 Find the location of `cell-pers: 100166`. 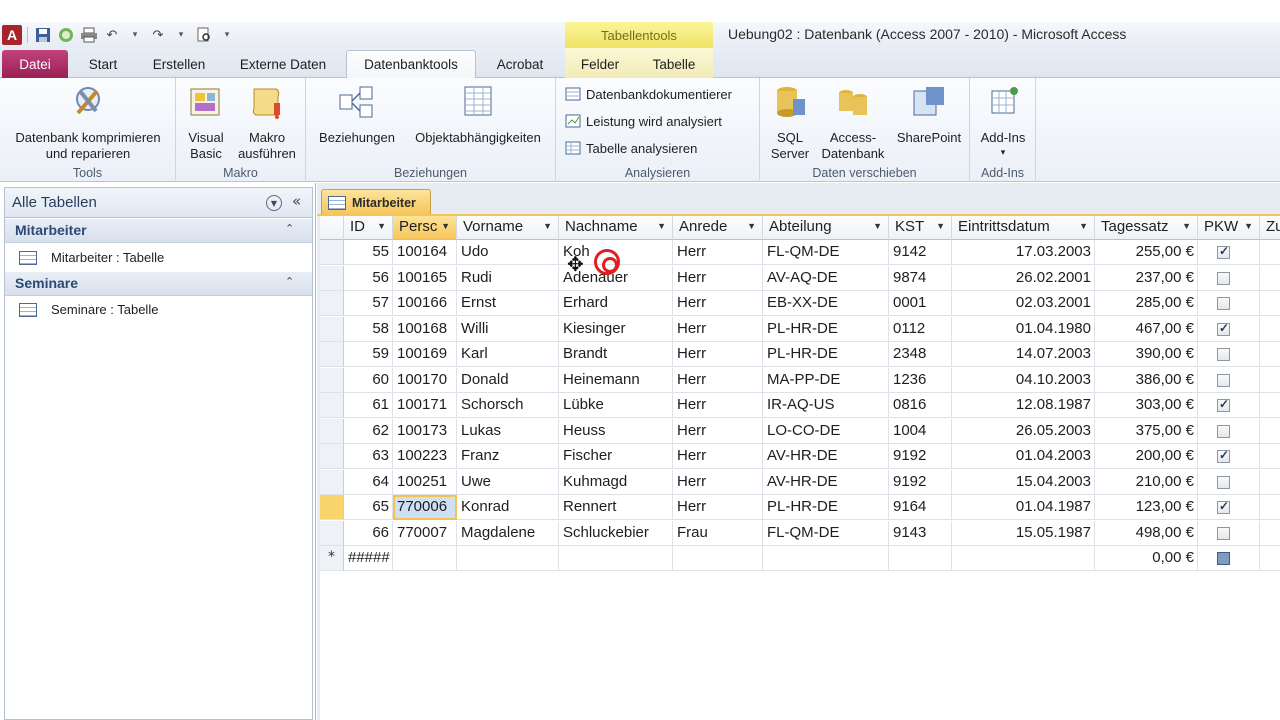

cell-pers: 100166 is located at coordinates (425, 303).